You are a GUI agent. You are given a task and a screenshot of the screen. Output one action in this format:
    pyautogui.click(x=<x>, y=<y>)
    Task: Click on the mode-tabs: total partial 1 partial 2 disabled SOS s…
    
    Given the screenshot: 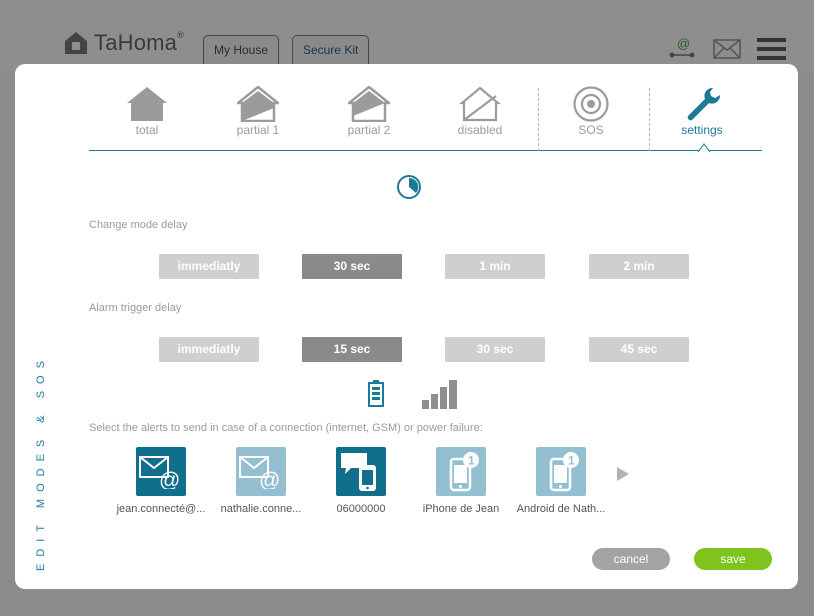 What is the action you would take?
    pyautogui.click(x=425, y=108)
    